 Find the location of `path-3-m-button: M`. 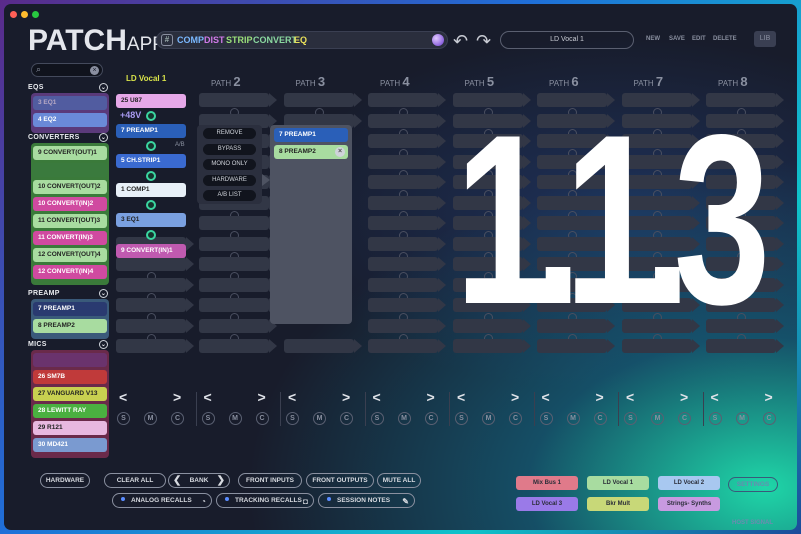

path-3-m-button: M is located at coordinates (319, 418).